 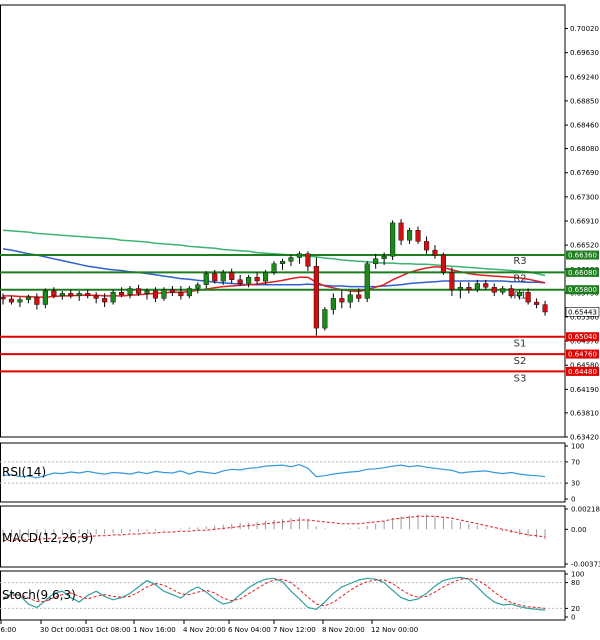 I want to click on level-price-label-r3: 0.66360, so click(x=582, y=256).